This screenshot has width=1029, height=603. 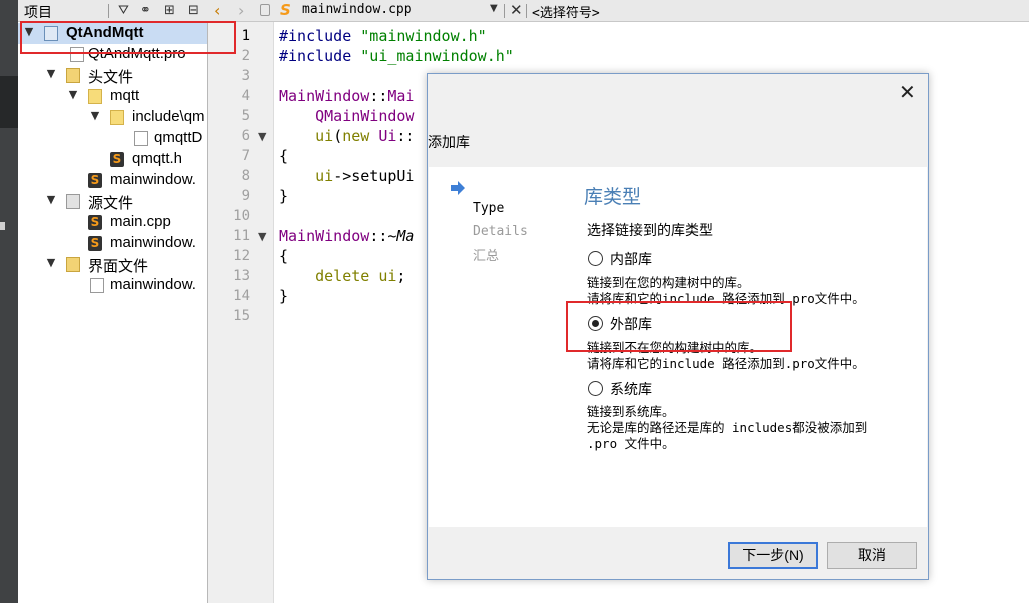 I want to click on link-icon: ⚭, so click(x=145, y=10).